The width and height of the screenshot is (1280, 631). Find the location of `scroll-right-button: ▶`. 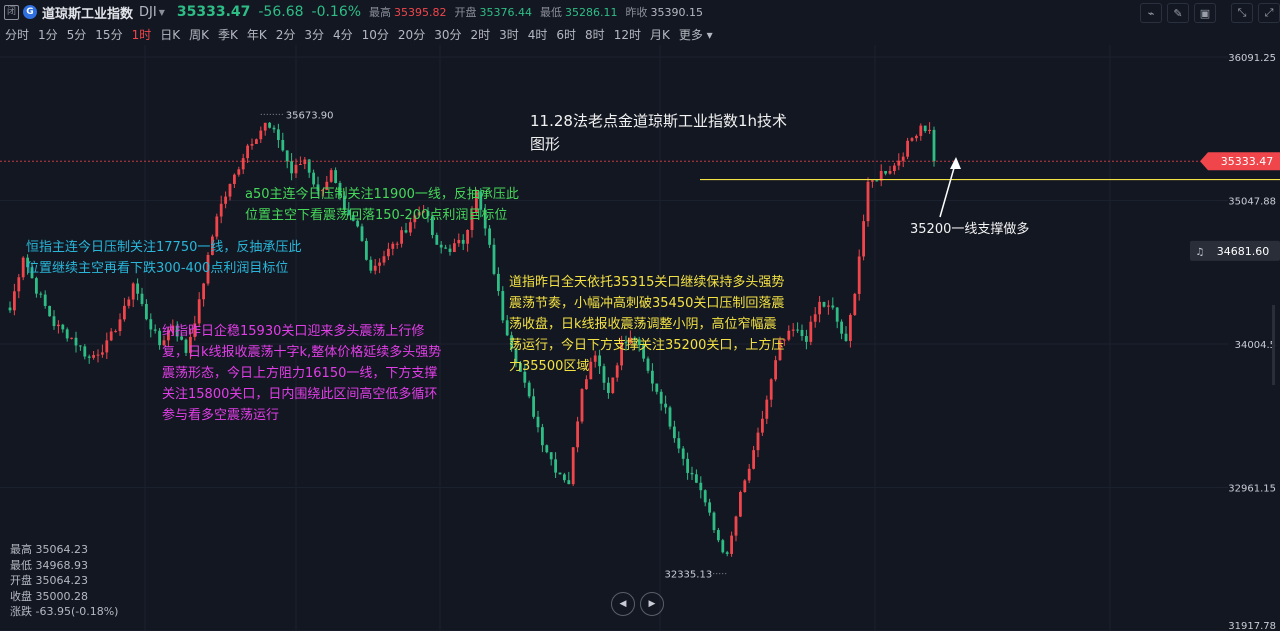

scroll-right-button: ▶ is located at coordinates (652, 604).